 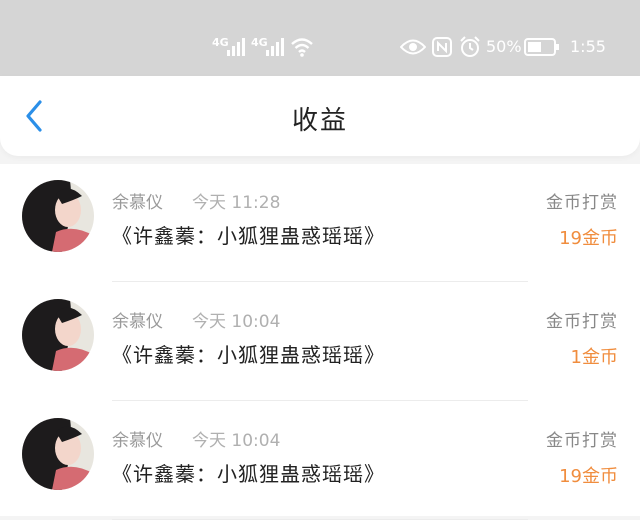 What do you see at coordinates (594, 357) in the screenshot?
I see `reward-amount: 1金币` at bounding box center [594, 357].